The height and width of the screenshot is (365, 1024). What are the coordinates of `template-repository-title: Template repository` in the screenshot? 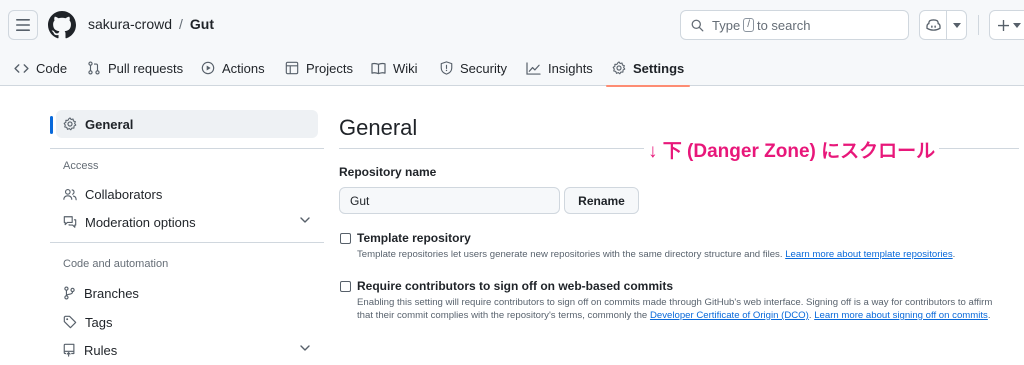 It's located at (414, 238).